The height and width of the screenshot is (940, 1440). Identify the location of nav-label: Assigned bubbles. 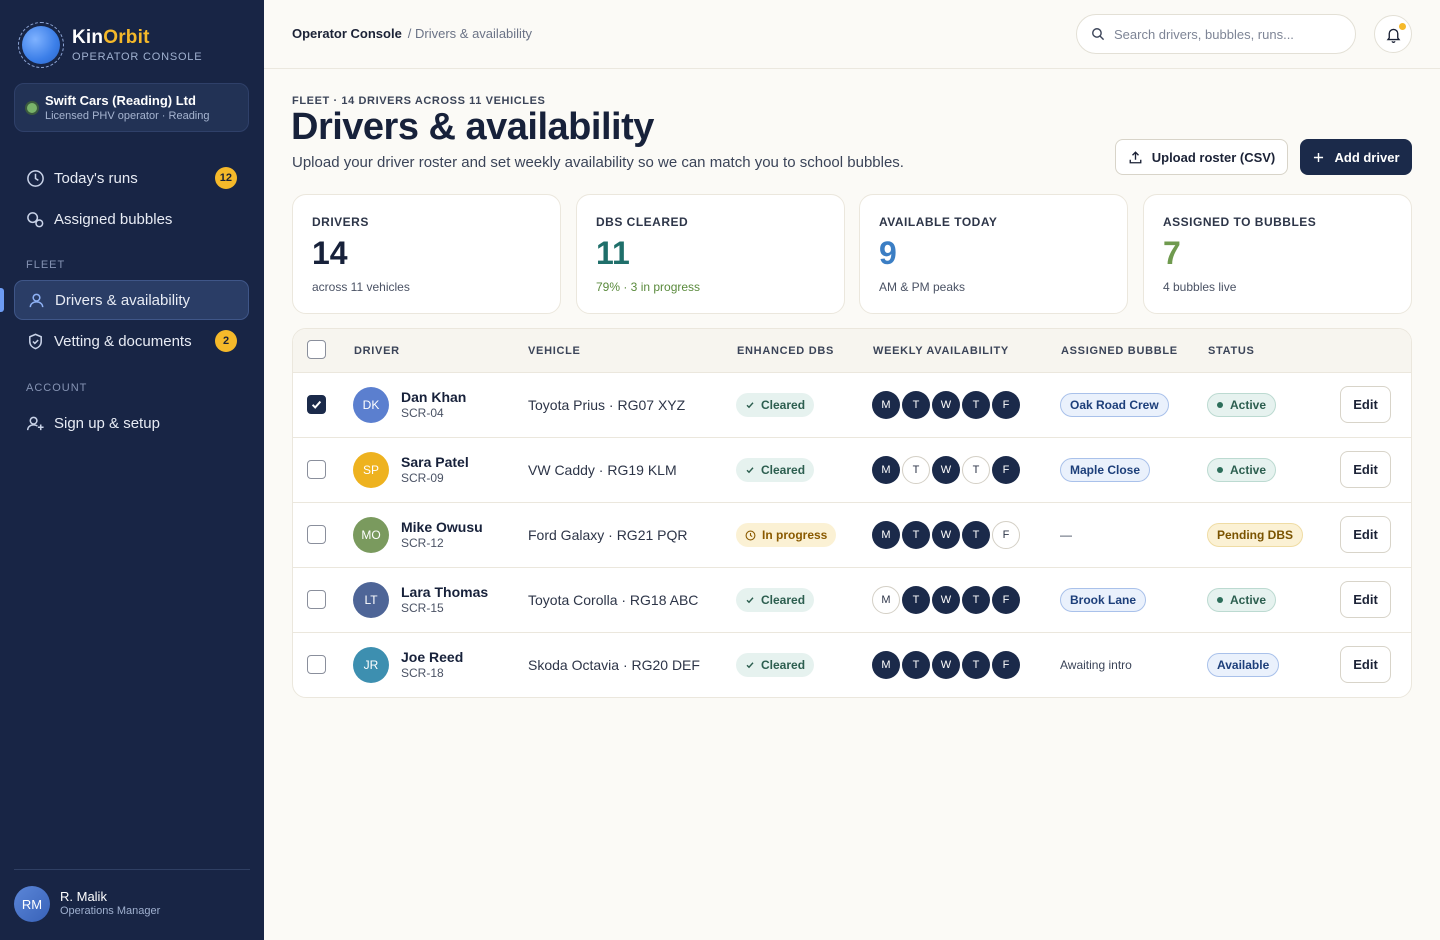
(113, 219).